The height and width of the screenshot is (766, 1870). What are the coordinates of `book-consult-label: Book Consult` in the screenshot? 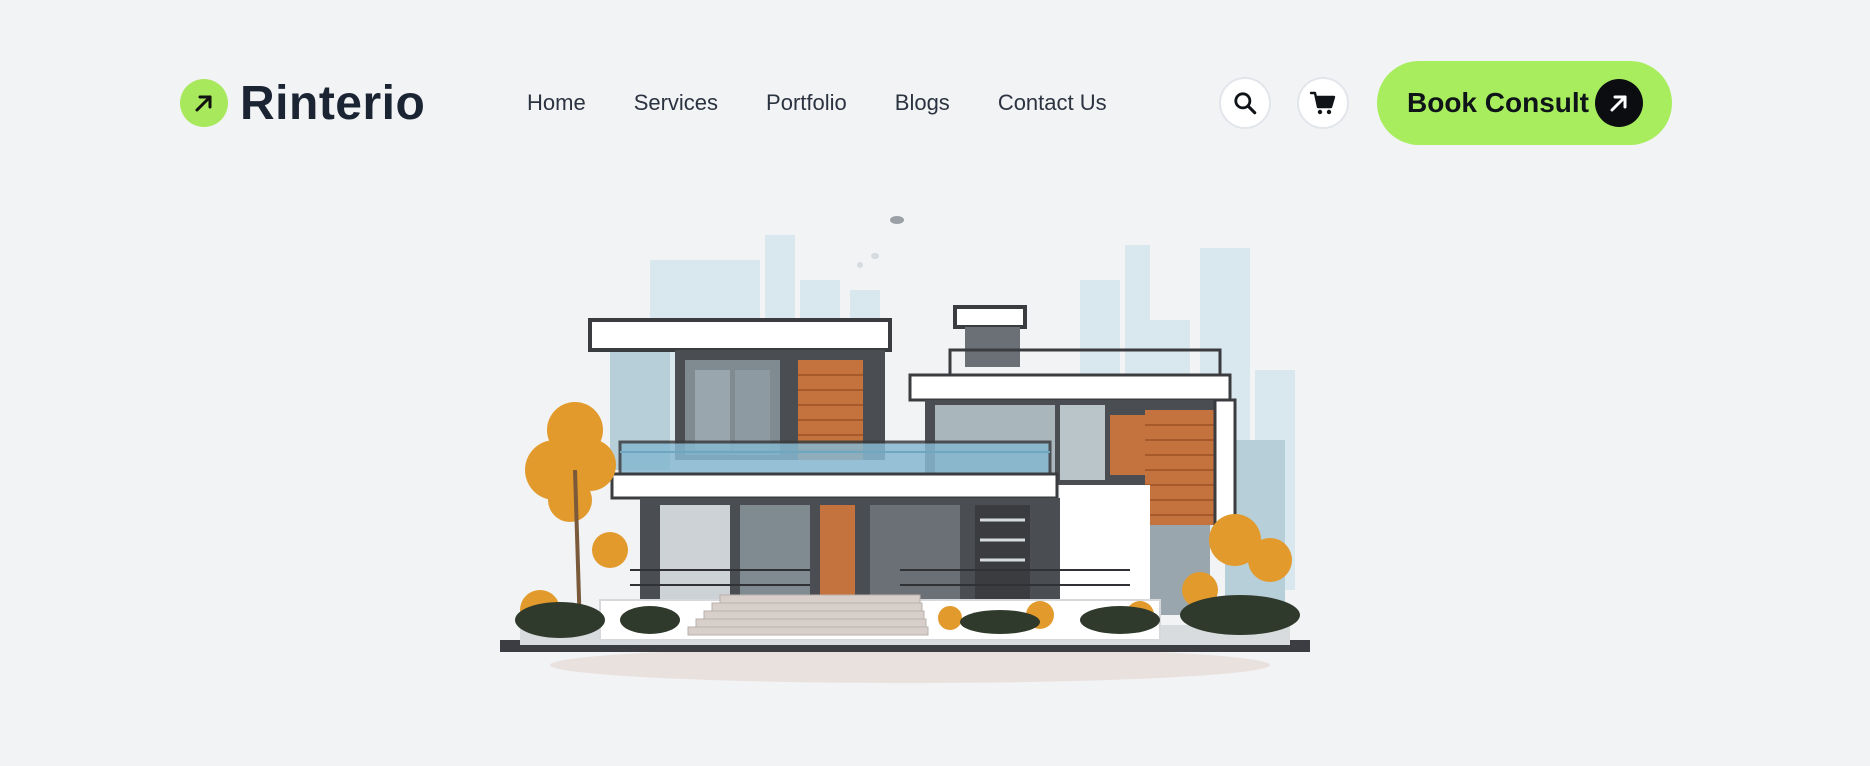 It's located at (1498, 102).